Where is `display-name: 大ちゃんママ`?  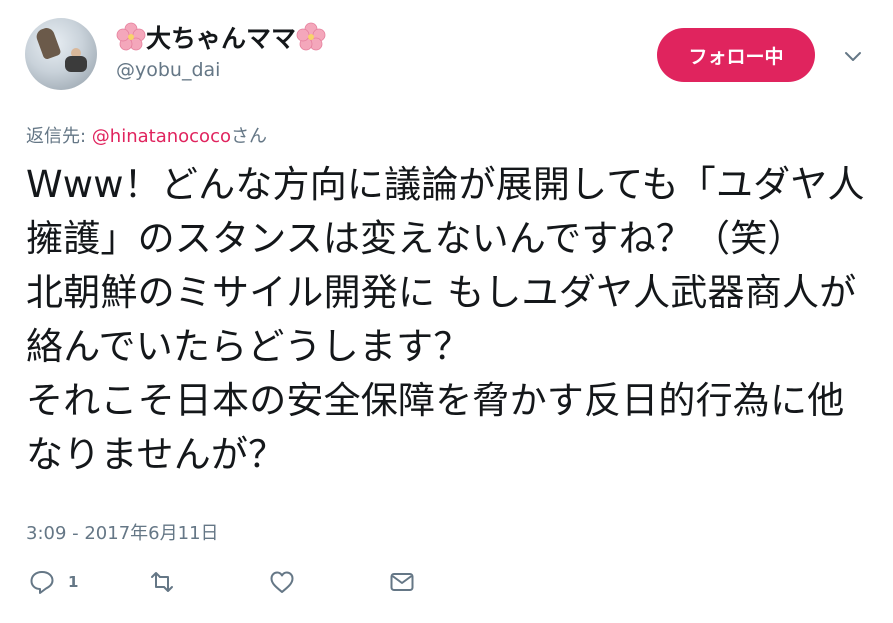
display-name: 大ちゃんママ is located at coordinates (221, 38).